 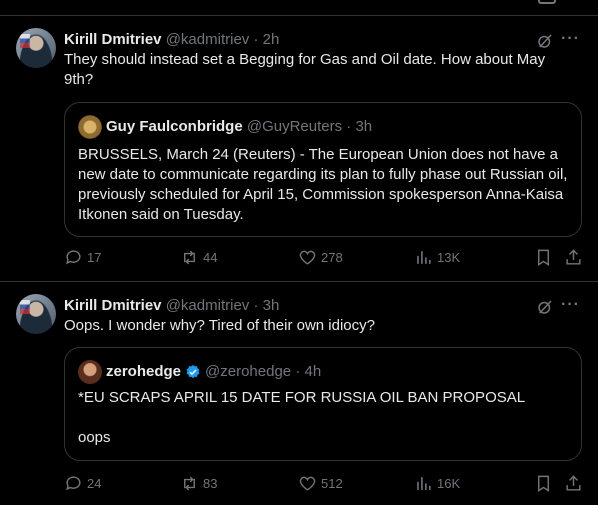 What do you see at coordinates (198, 257) in the screenshot?
I see `repost-button: 44` at bounding box center [198, 257].